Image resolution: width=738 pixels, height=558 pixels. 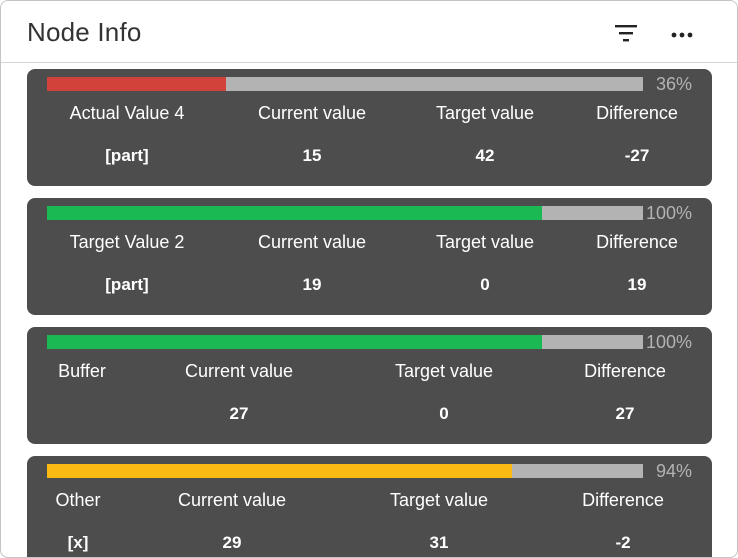 What do you see at coordinates (623, 542) in the screenshot?
I see `difference-value: -2` at bounding box center [623, 542].